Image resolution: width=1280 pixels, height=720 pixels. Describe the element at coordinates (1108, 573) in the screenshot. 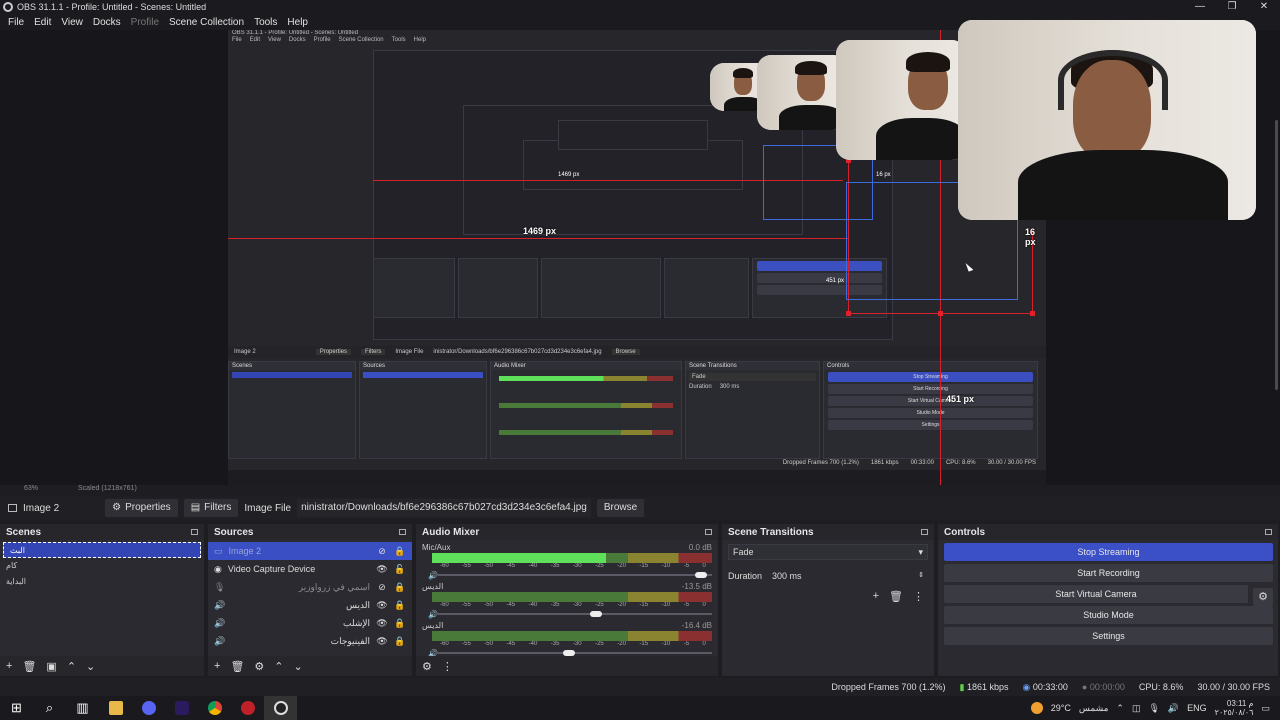

I see `start-recording-button: Start Recording` at that location.